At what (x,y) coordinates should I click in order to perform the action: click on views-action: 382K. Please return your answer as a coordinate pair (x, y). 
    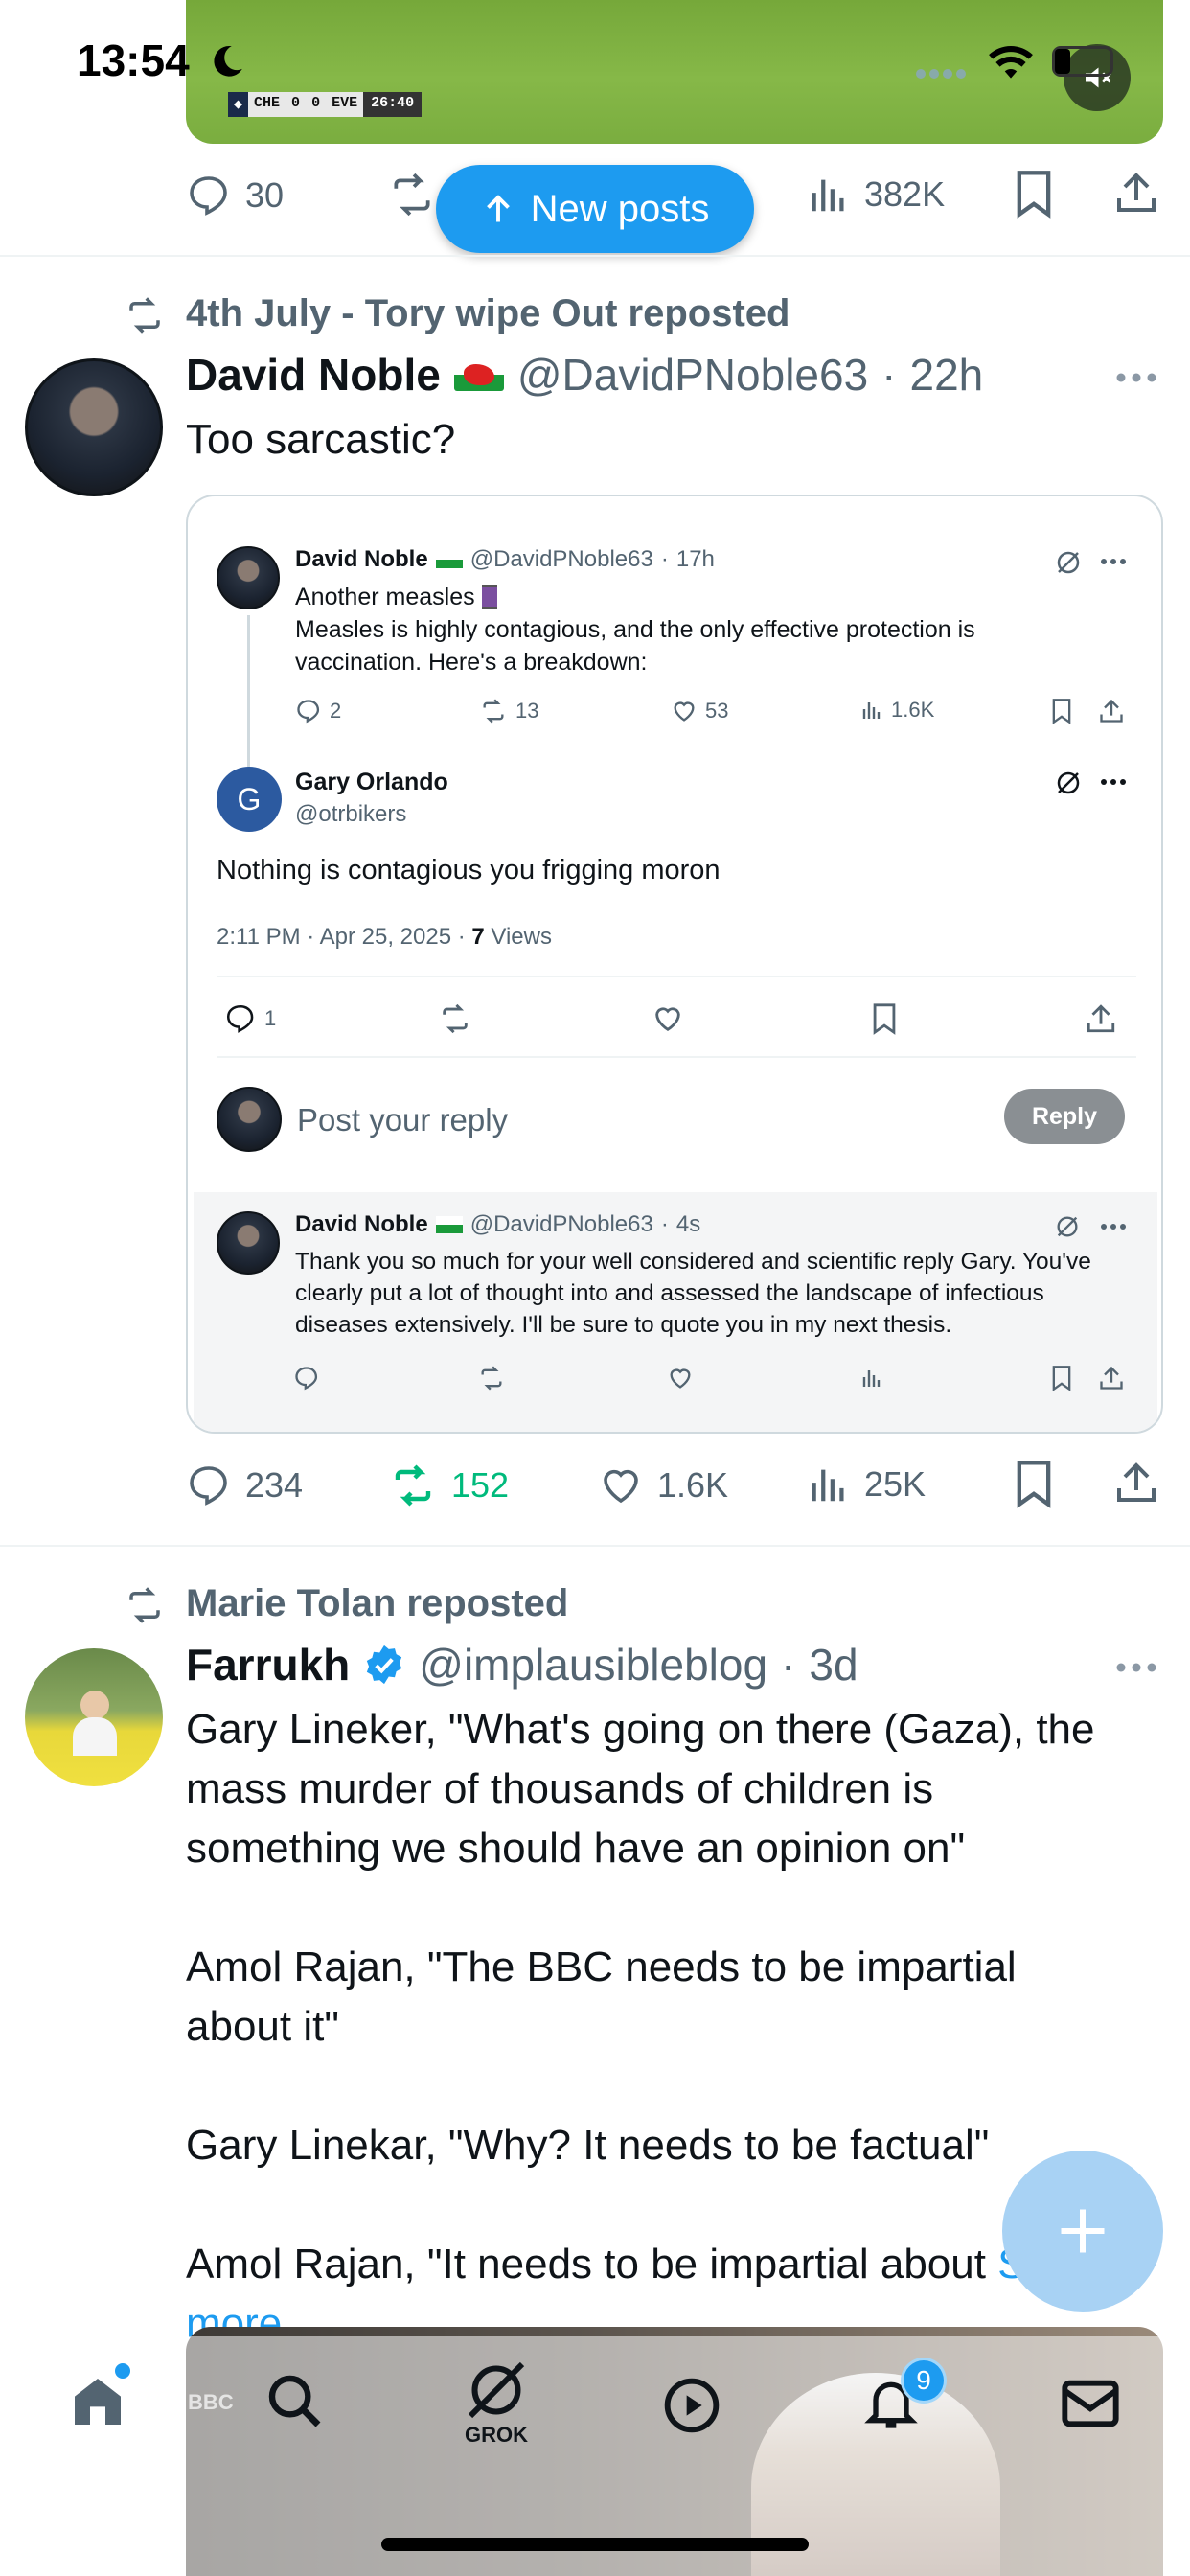
    Looking at the image, I should click on (876, 194).